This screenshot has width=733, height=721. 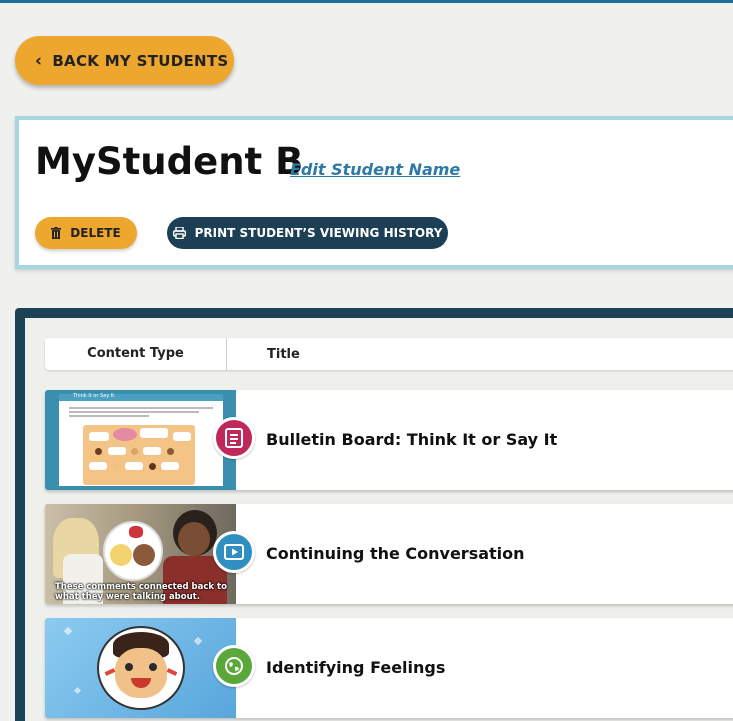 What do you see at coordinates (140, 668) in the screenshot?
I see `thumbnail-identifying-feelings` at bounding box center [140, 668].